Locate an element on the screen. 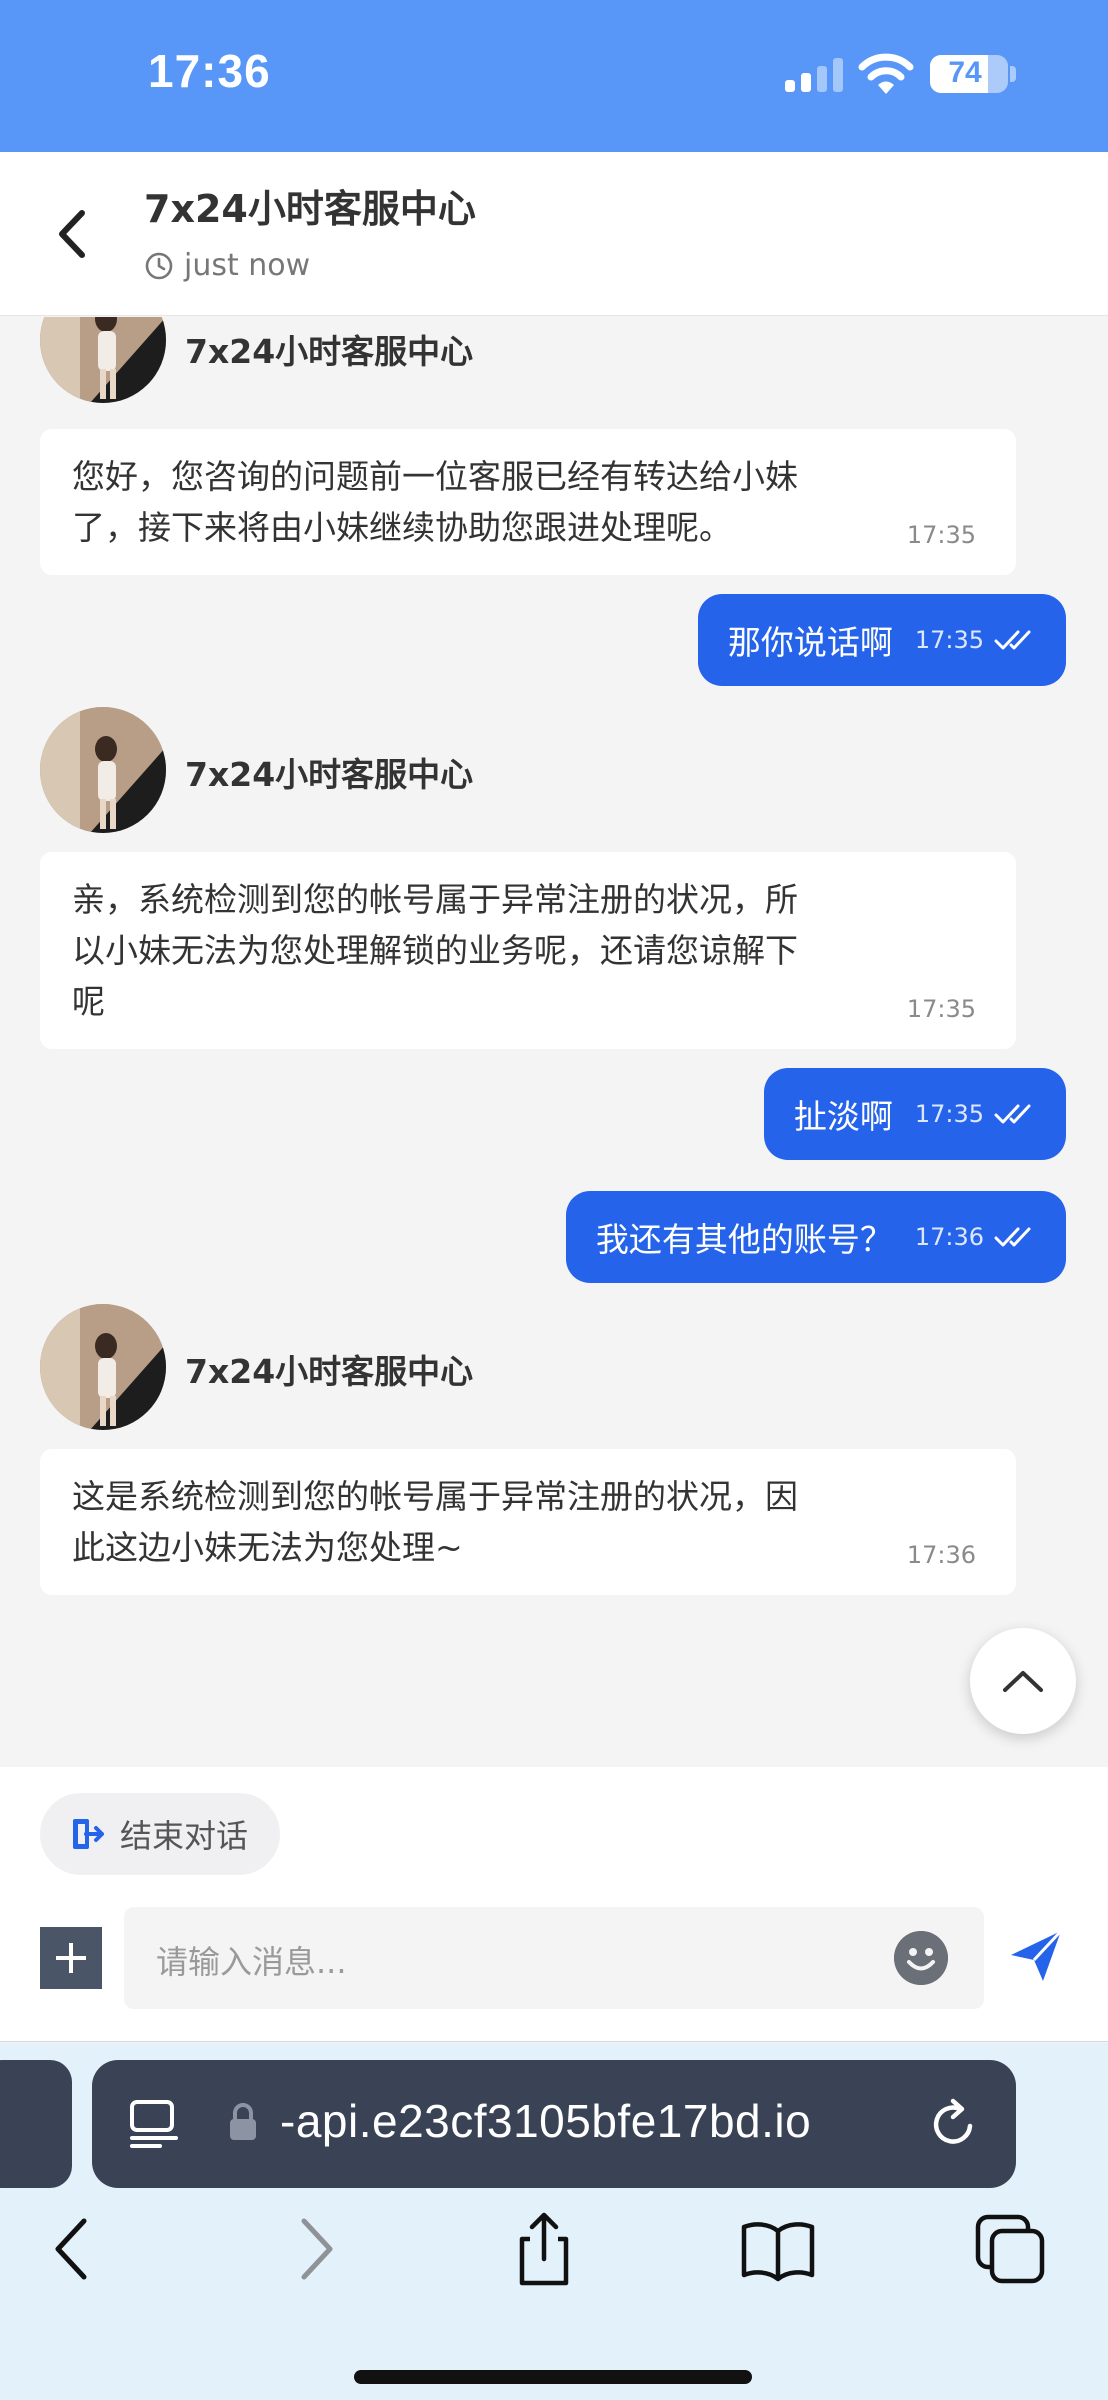 This screenshot has height=2400, width=1108. attach-button is located at coordinates (71, 1958).